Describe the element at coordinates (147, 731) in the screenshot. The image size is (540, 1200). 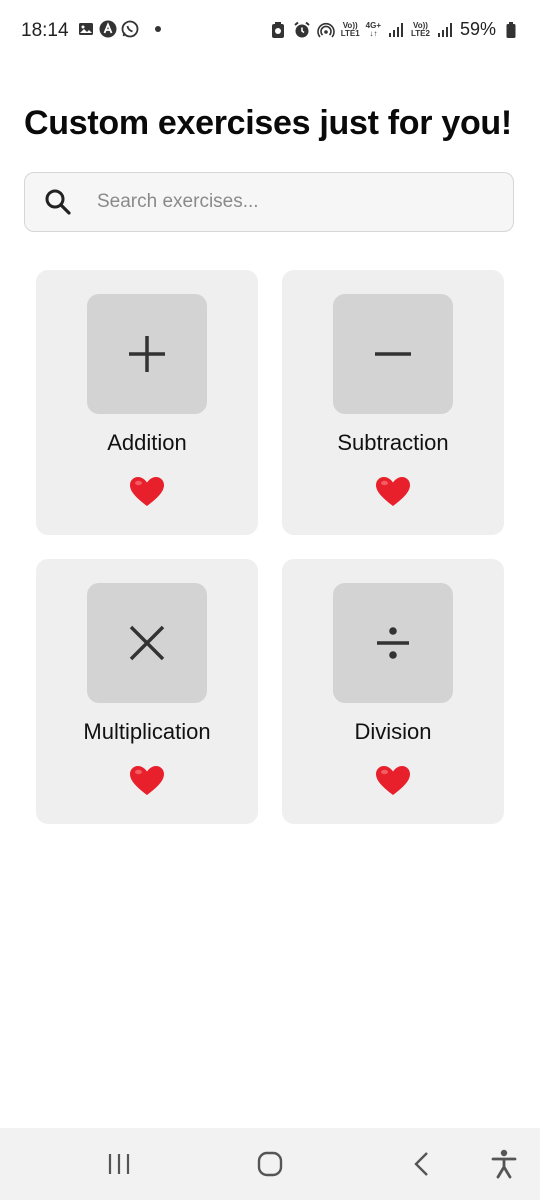
I see `exercise-label: Multiplication` at that location.